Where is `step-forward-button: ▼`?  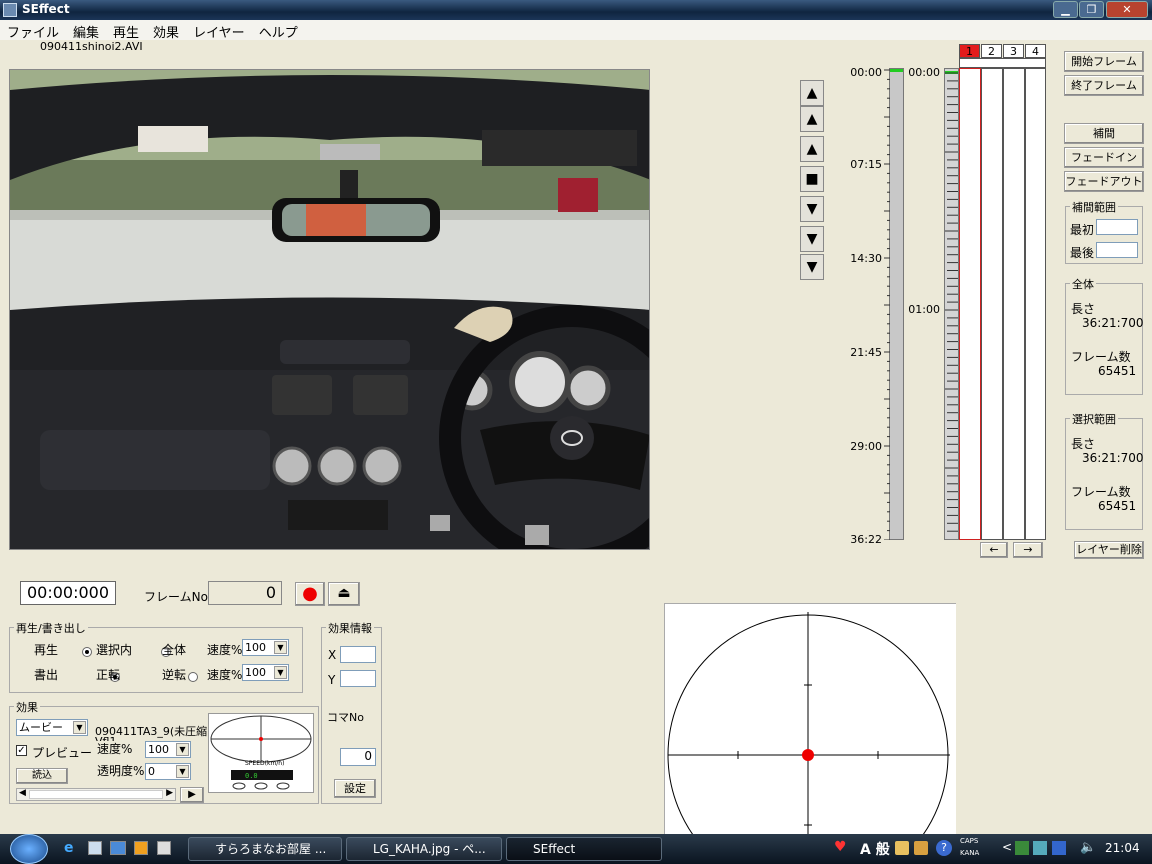 step-forward-button: ▼ is located at coordinates (812, 209).